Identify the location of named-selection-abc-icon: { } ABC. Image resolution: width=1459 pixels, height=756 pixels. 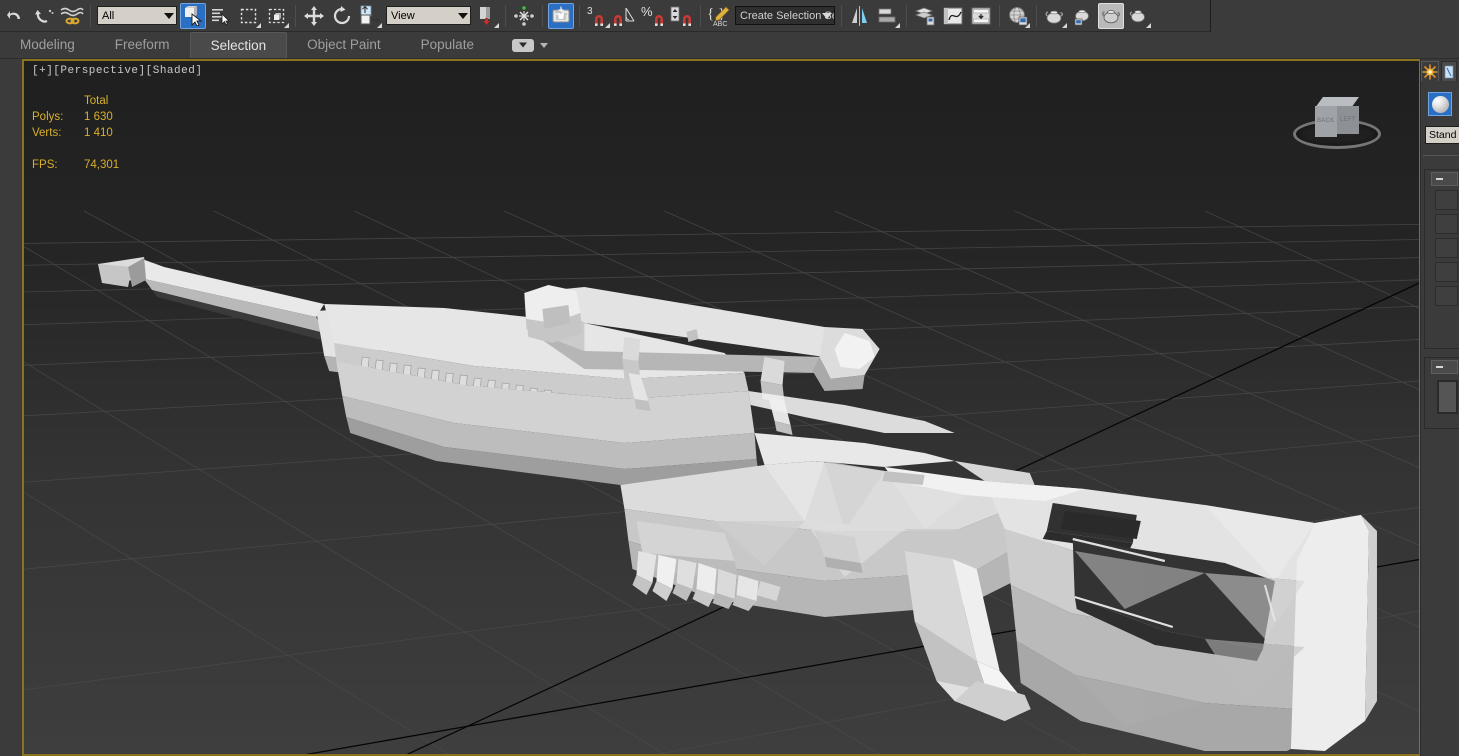
(718, 16).